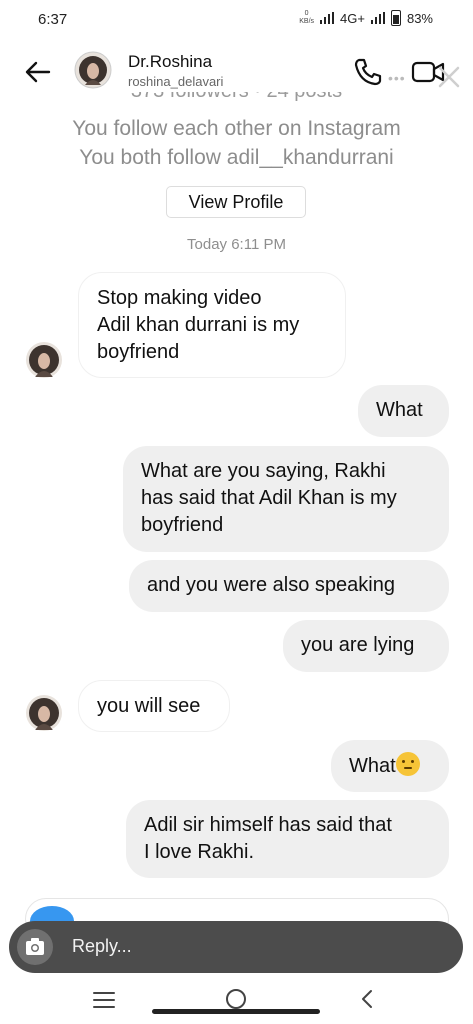  What do you see at coordinates (93, 70) in the screenshot?
I see `contact-avatar` at bounding box center [93, 70].